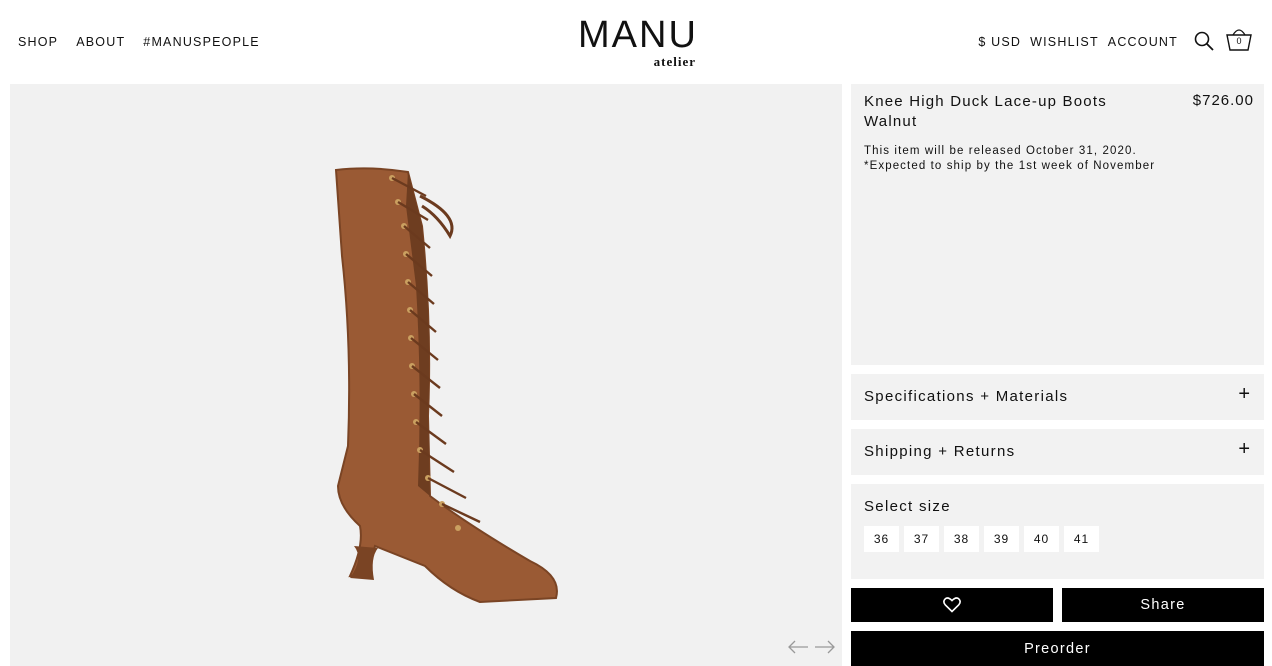  I want to click on main-nav: SHOP ABOUT #MANUSPEOPLE, so click(139, 42).